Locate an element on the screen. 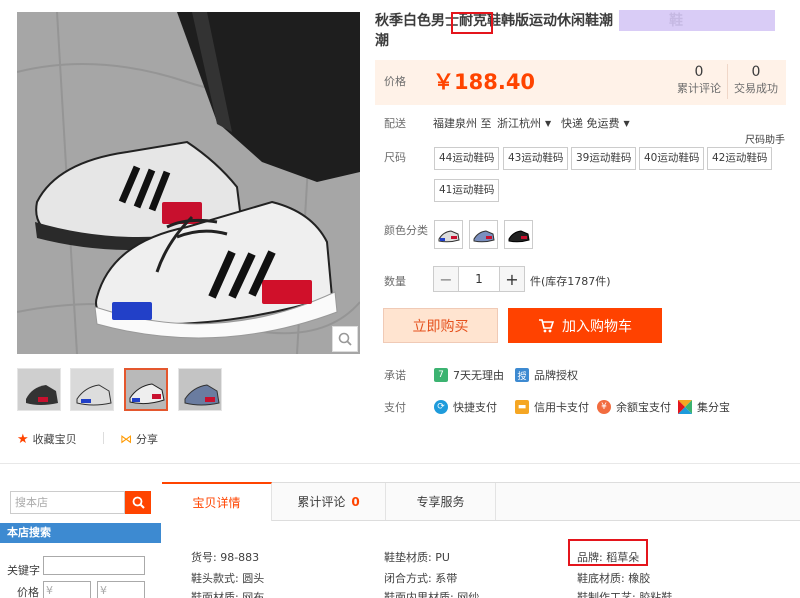 The height and width of the screenshot is (598, 800). payment-quick: ⟳ 快捷支付 is located at coordinates (465, 407).